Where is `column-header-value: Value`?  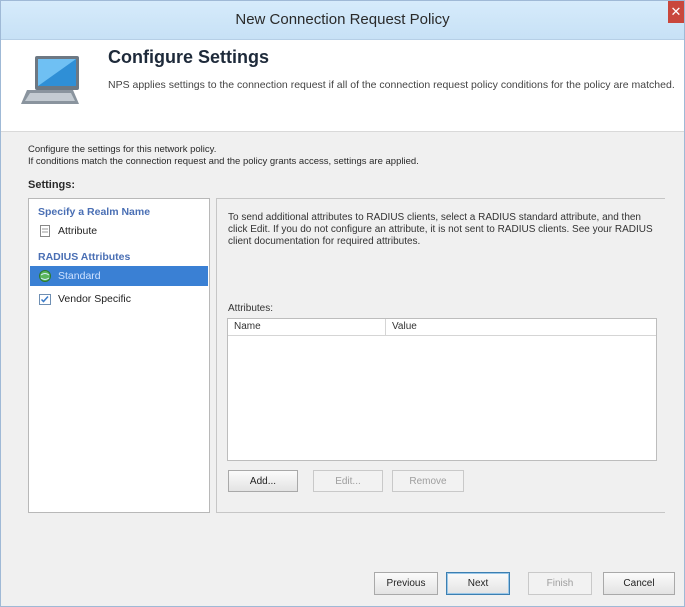
column-header-value: Value is located at coordinates (521, 327).